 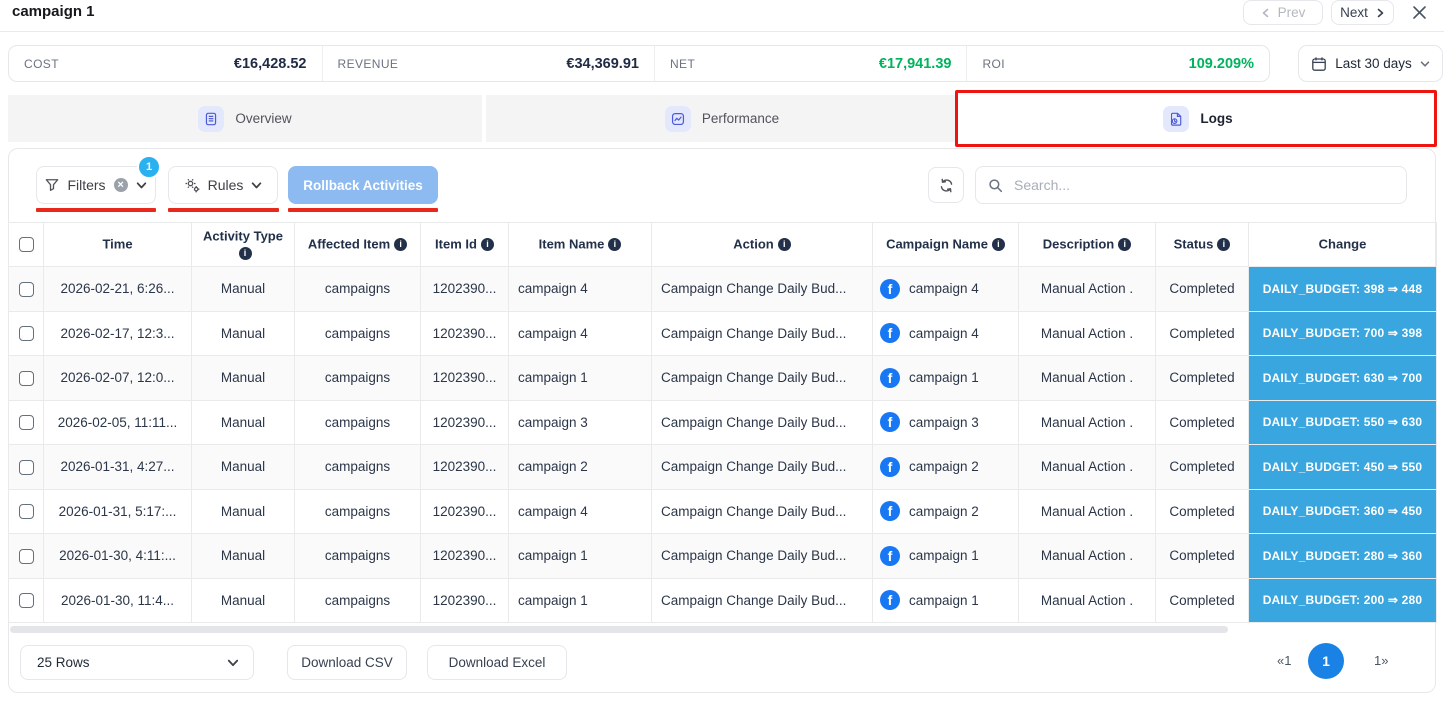 I want to click on column-header-item_id: Item Id i, so click(x=464, y=244).